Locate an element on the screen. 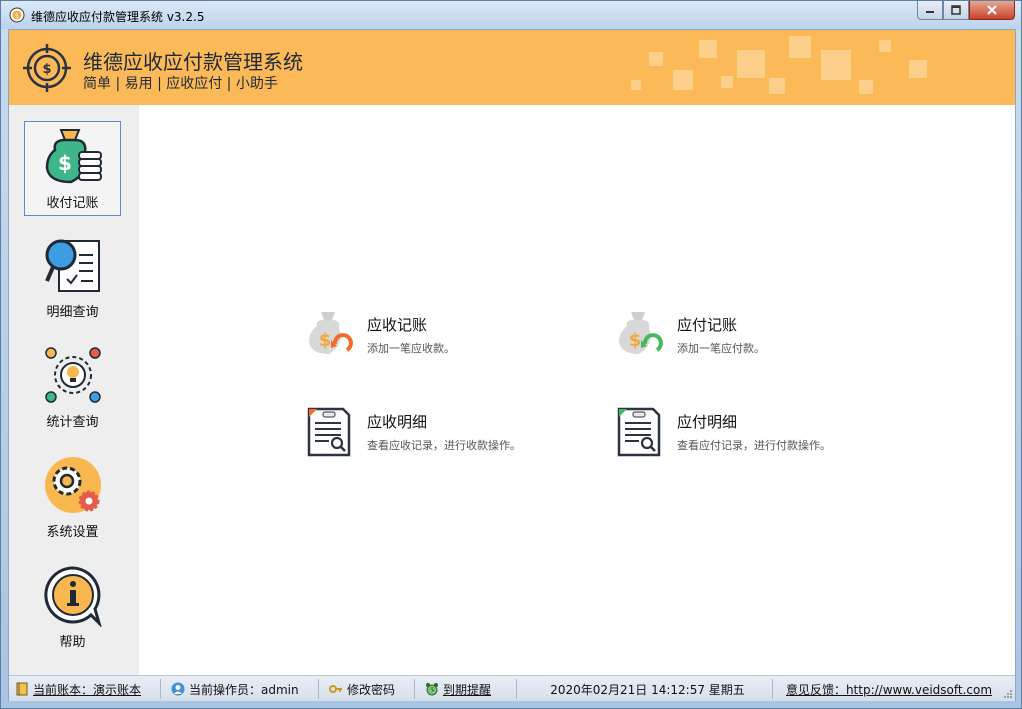  title-bar: $ 维德应收应付款管理系统 v3.2.5 is located at coordinates (511, 15).